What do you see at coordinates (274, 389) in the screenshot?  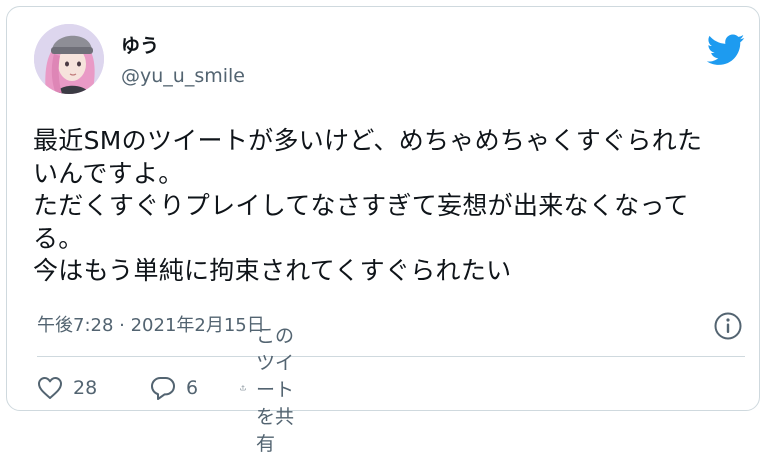 I see `share-label: このツイートを共有` at bounding box center [274, 389].